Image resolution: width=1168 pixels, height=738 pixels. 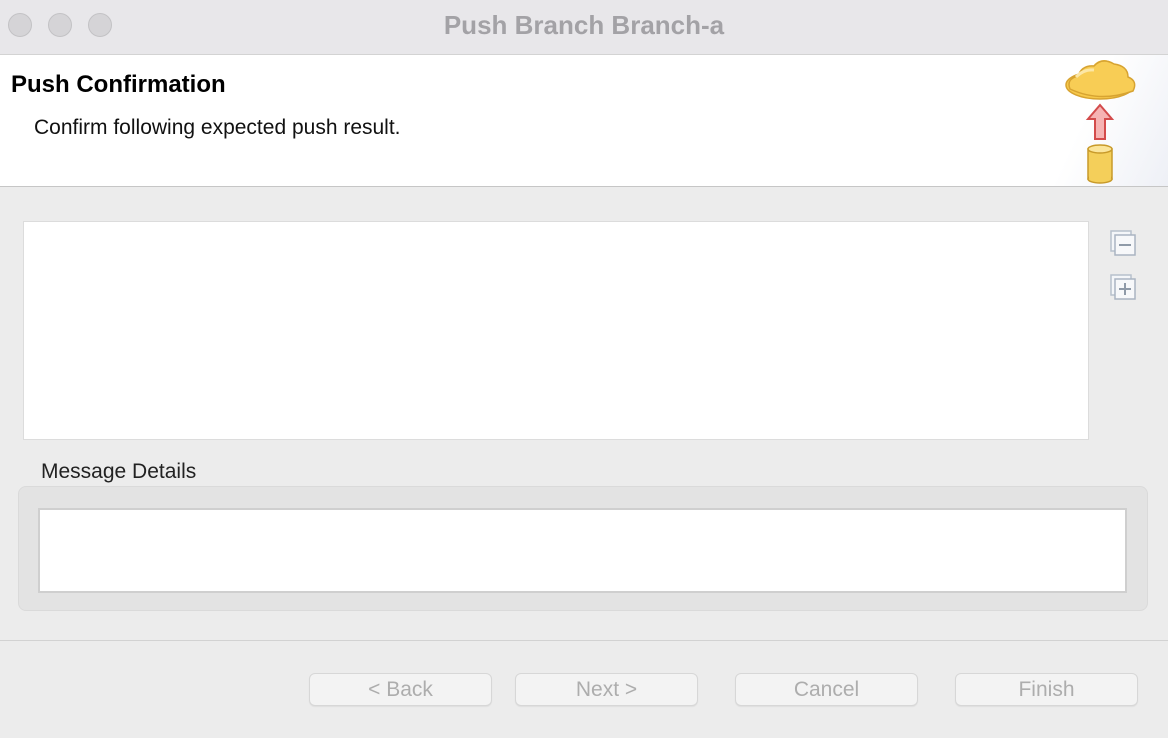 I want to click on finish-button: Finish, so click(x=1046, y=689).